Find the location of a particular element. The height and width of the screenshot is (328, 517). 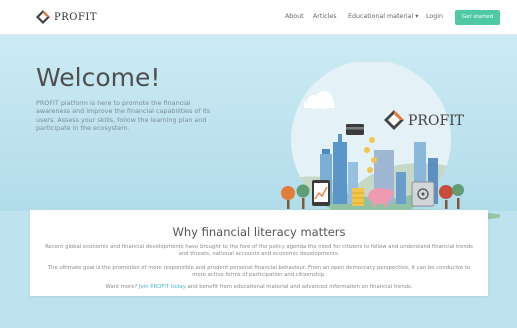

get-started-button: Get started is located at coordinates (477, 17).